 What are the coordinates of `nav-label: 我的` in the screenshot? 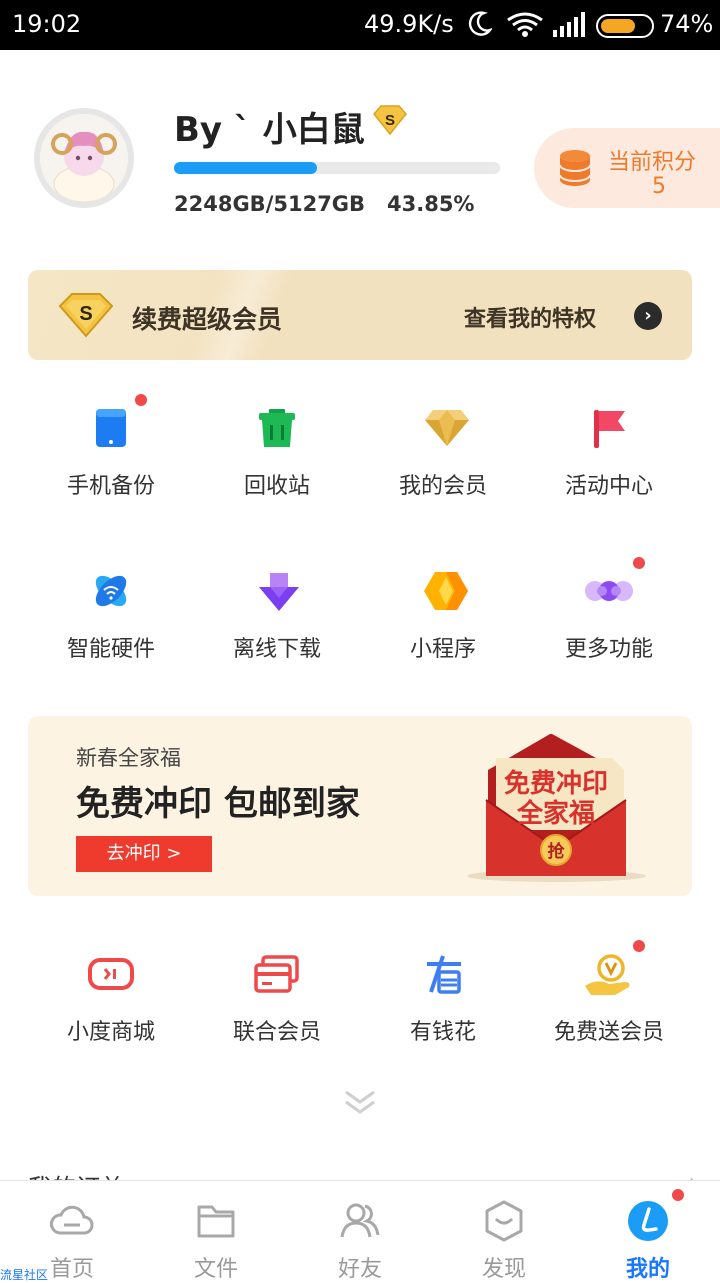 It's located at (647, 1269).